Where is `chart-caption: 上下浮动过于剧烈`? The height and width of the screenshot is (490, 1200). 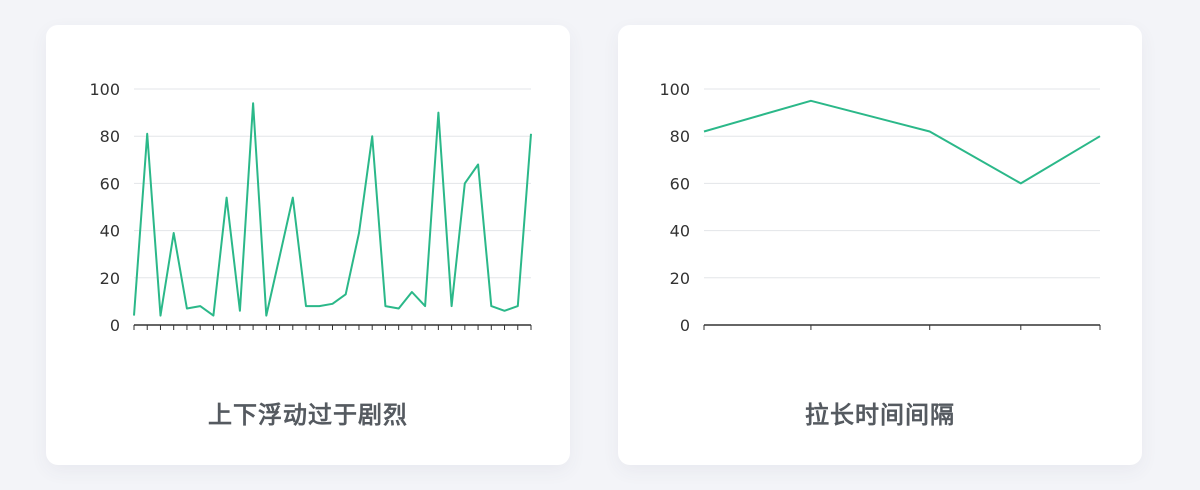 chart-caption: 上下浮动过于剧烈 is located at coordinates (308, 415).